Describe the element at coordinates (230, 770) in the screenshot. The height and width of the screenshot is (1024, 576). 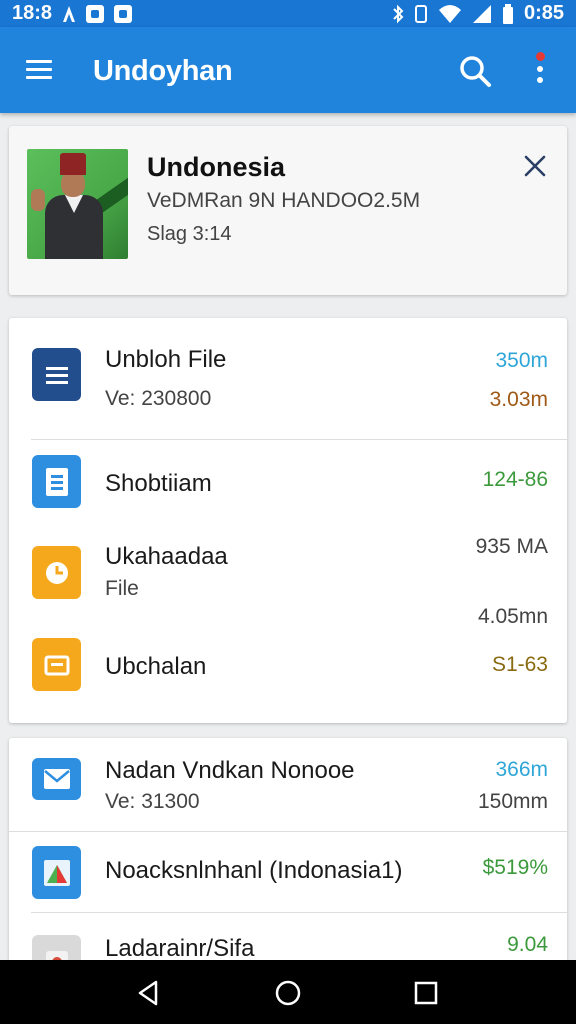
I see `item-title: Nadan Vndkan Nonooe` at that location.